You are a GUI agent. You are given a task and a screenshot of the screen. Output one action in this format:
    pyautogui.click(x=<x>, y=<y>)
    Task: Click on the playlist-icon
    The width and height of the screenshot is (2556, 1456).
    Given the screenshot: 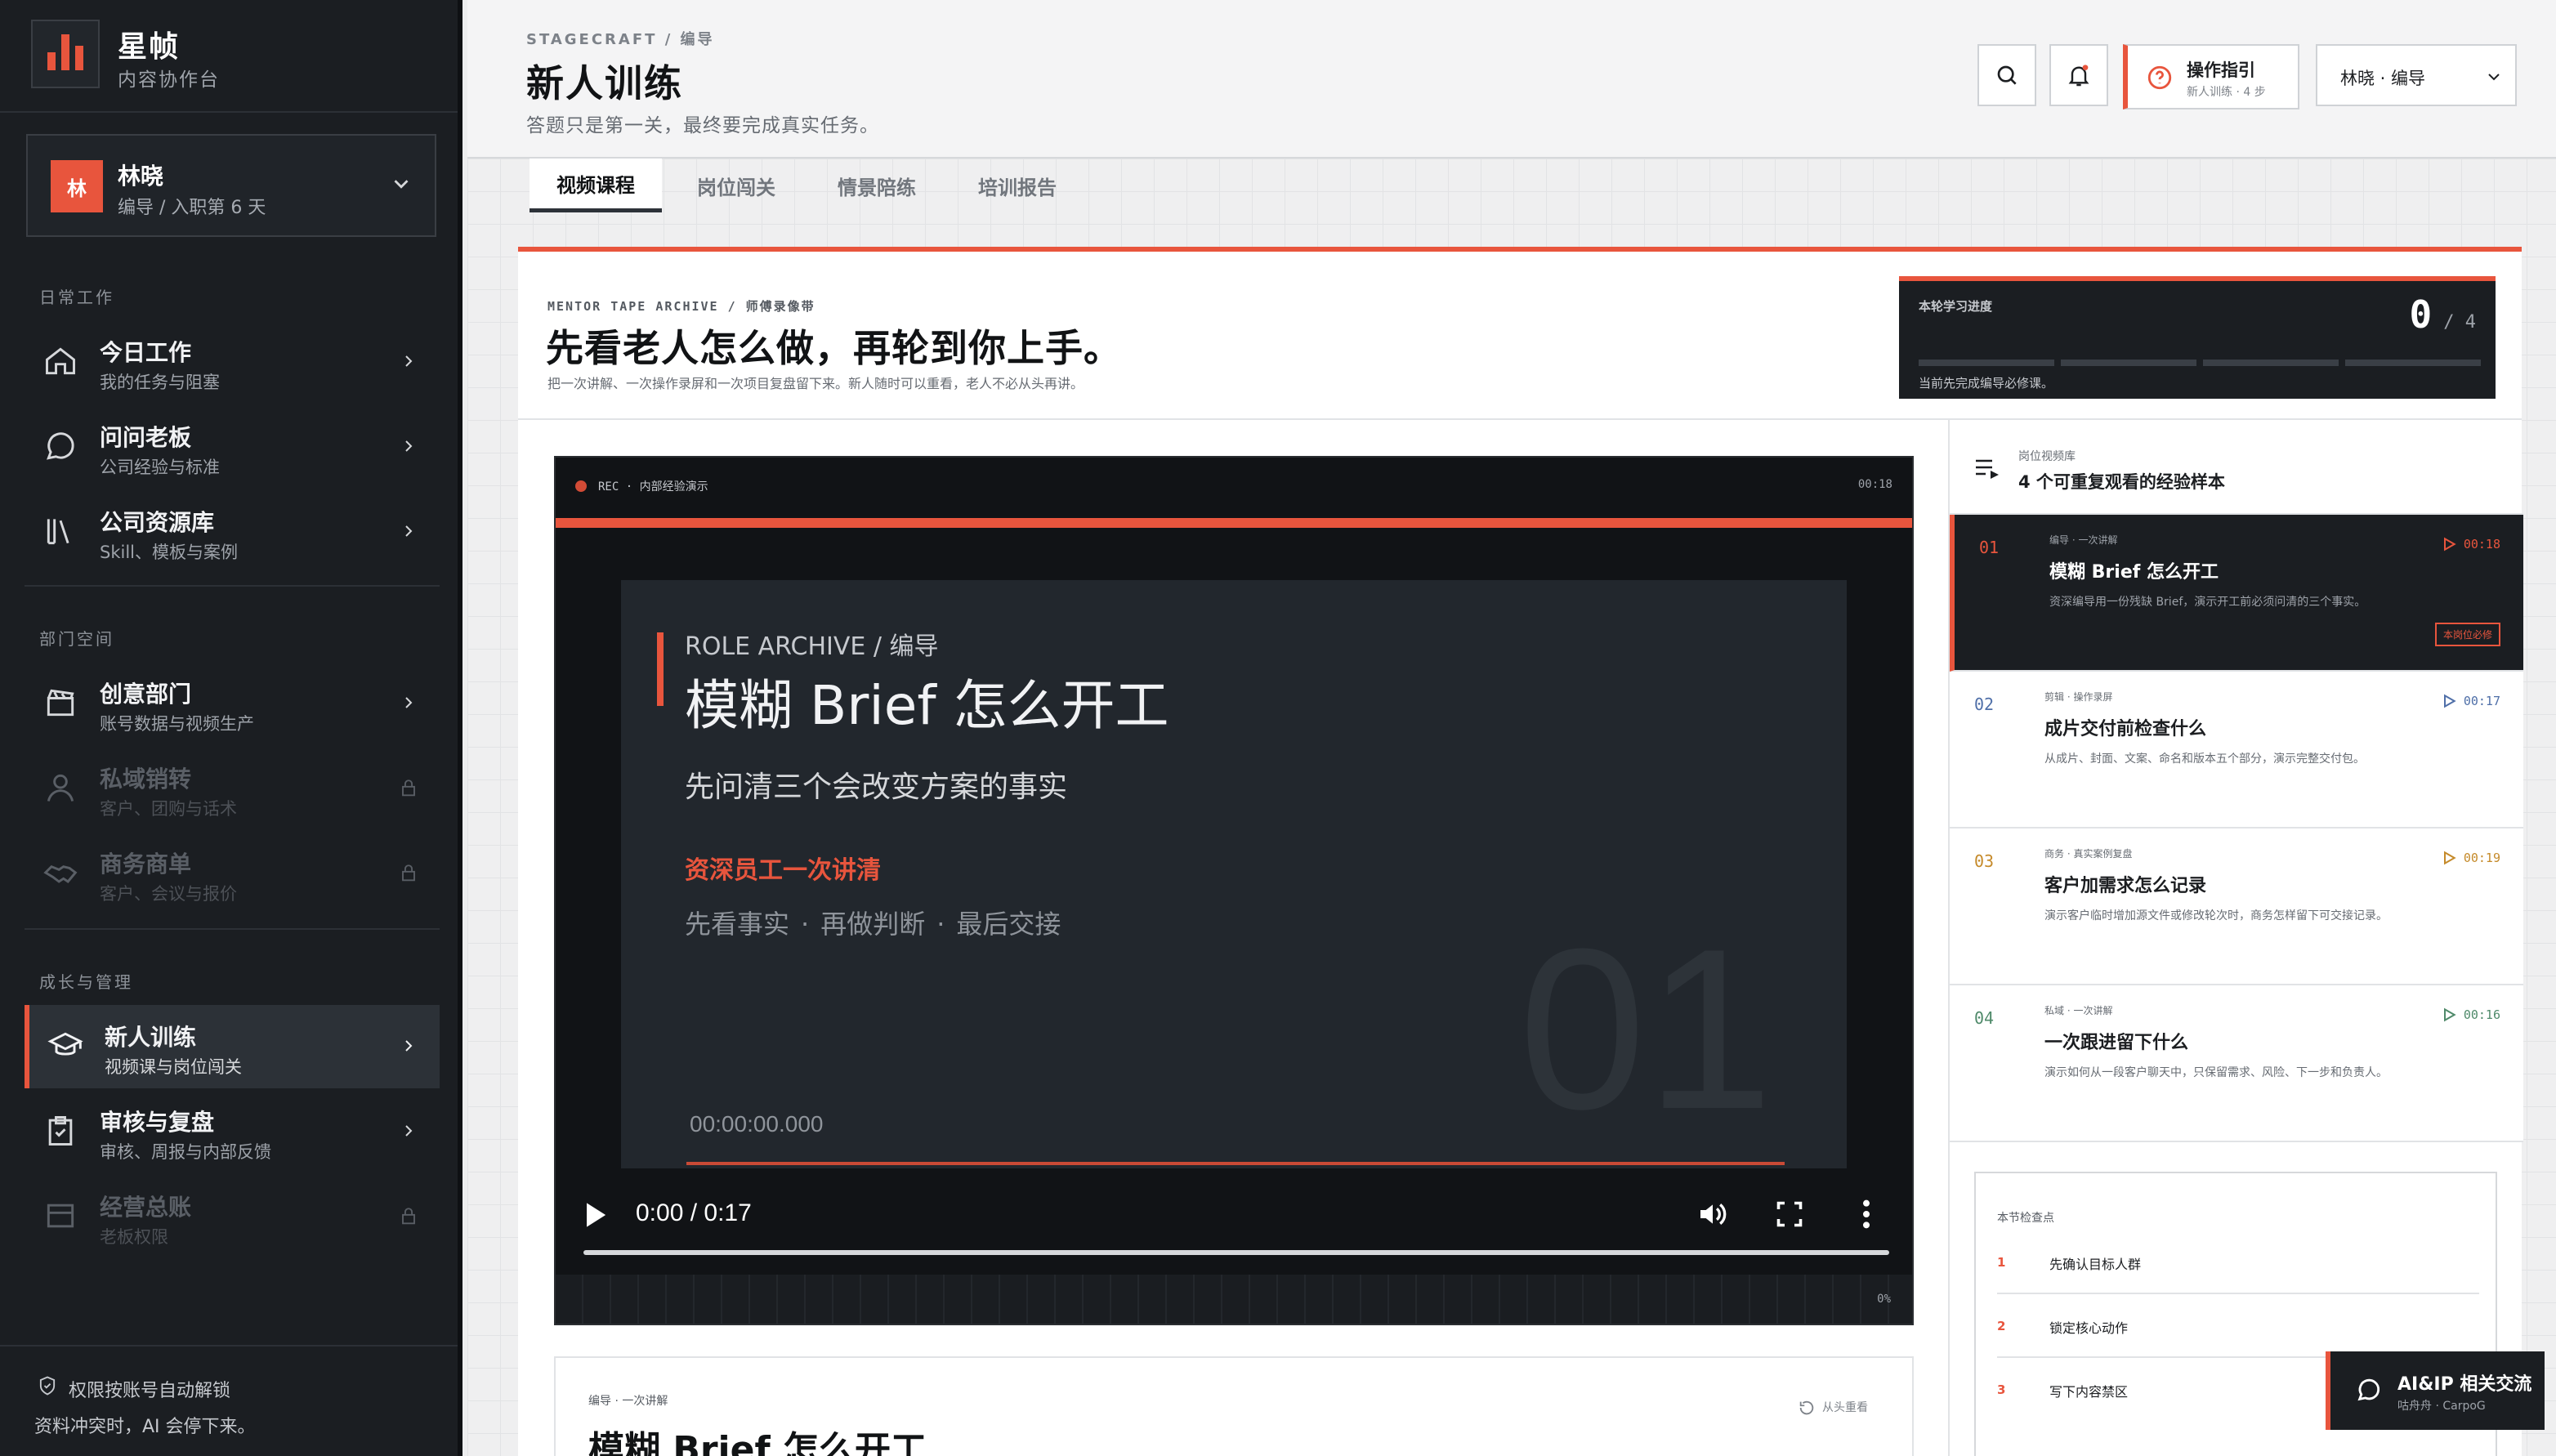 What is the action you would take?
    pyautogui.click(x=1987, y=469)
    